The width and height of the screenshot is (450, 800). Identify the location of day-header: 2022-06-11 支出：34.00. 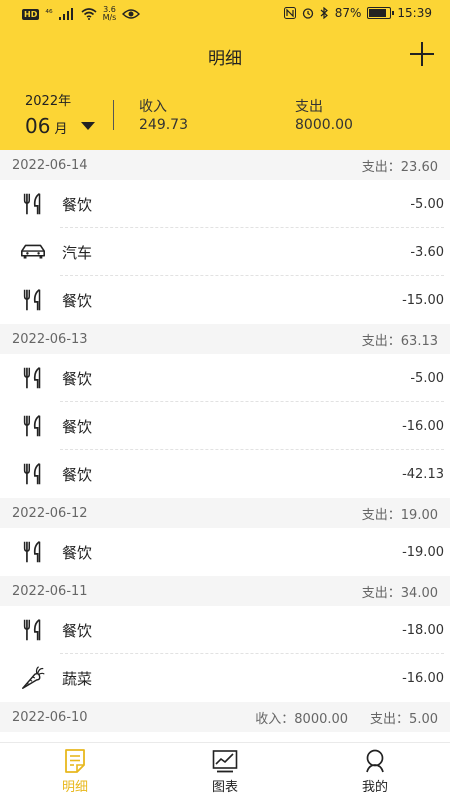
(225, 591).